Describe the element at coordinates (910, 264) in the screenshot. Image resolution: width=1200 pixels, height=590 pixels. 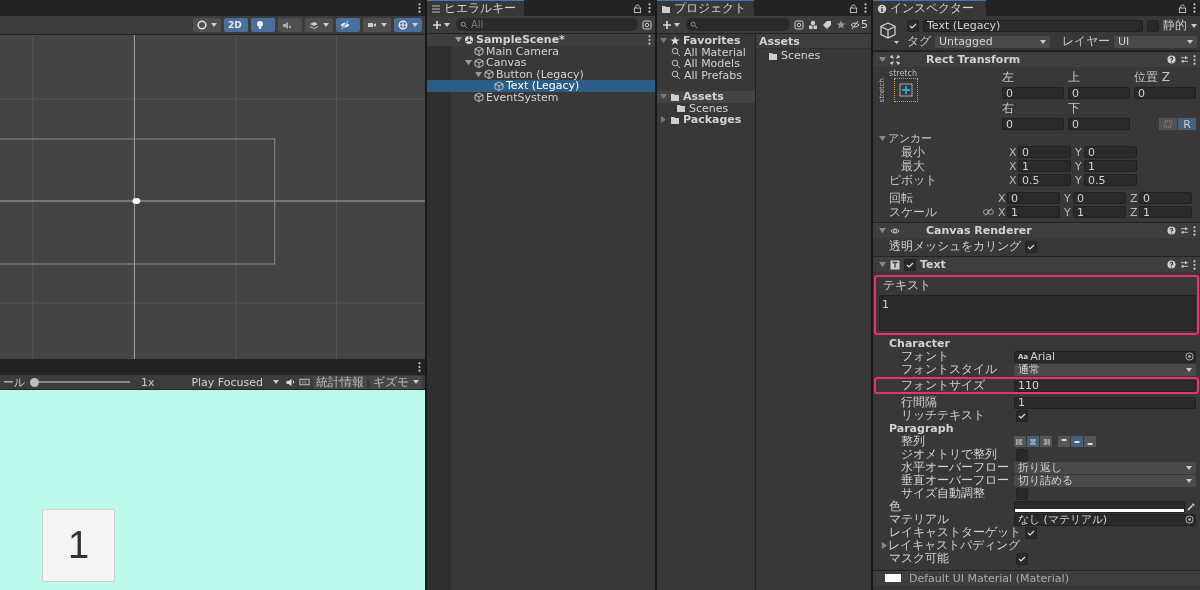
I see `enabled-checkbox` at that location.